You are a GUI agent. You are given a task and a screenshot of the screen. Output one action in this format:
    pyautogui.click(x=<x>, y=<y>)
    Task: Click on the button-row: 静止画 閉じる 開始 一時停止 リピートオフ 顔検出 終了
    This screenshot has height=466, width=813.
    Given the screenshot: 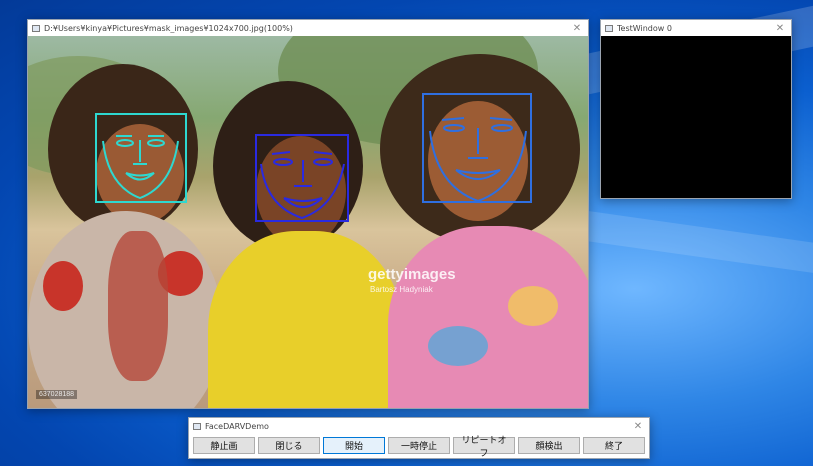 What is the action you would take?
    pyautogui.click(x=419, y=447)
    